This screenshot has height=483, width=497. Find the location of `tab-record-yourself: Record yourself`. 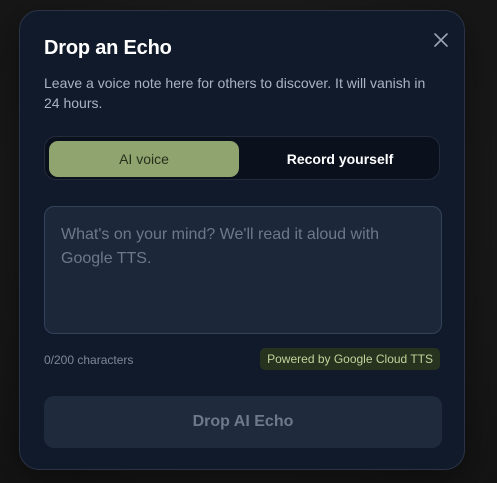

tab-record-yourself: Record yourself is located at coordinates (340, 159).